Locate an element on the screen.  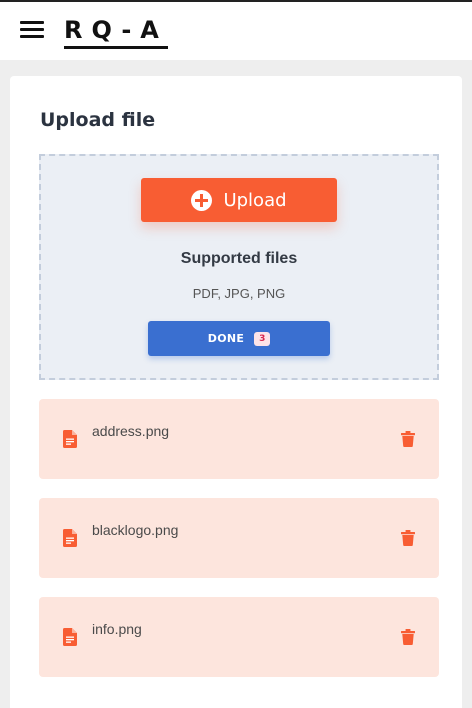
upload-button: Upload is located at coordinates (239, 200).